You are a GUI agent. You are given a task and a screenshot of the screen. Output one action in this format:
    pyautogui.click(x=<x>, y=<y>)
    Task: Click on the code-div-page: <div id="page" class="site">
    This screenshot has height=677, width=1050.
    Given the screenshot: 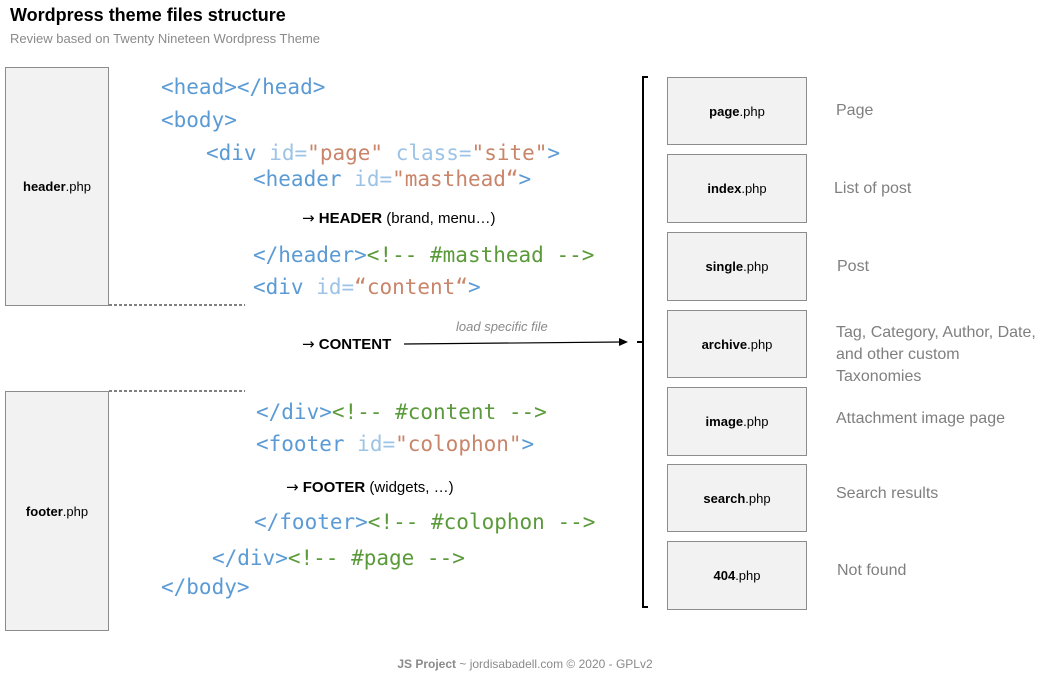 What is the action you would take?
    pyautogui.click(x=383, y=153)
    